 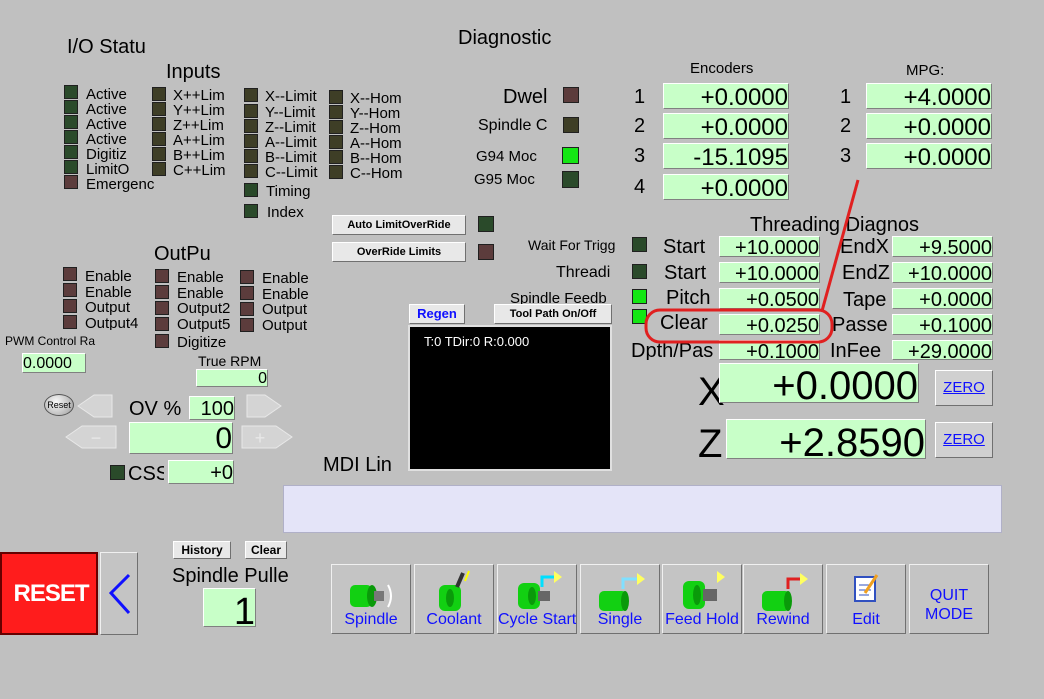 I want to click on back-button, so click(x=119, y=593).